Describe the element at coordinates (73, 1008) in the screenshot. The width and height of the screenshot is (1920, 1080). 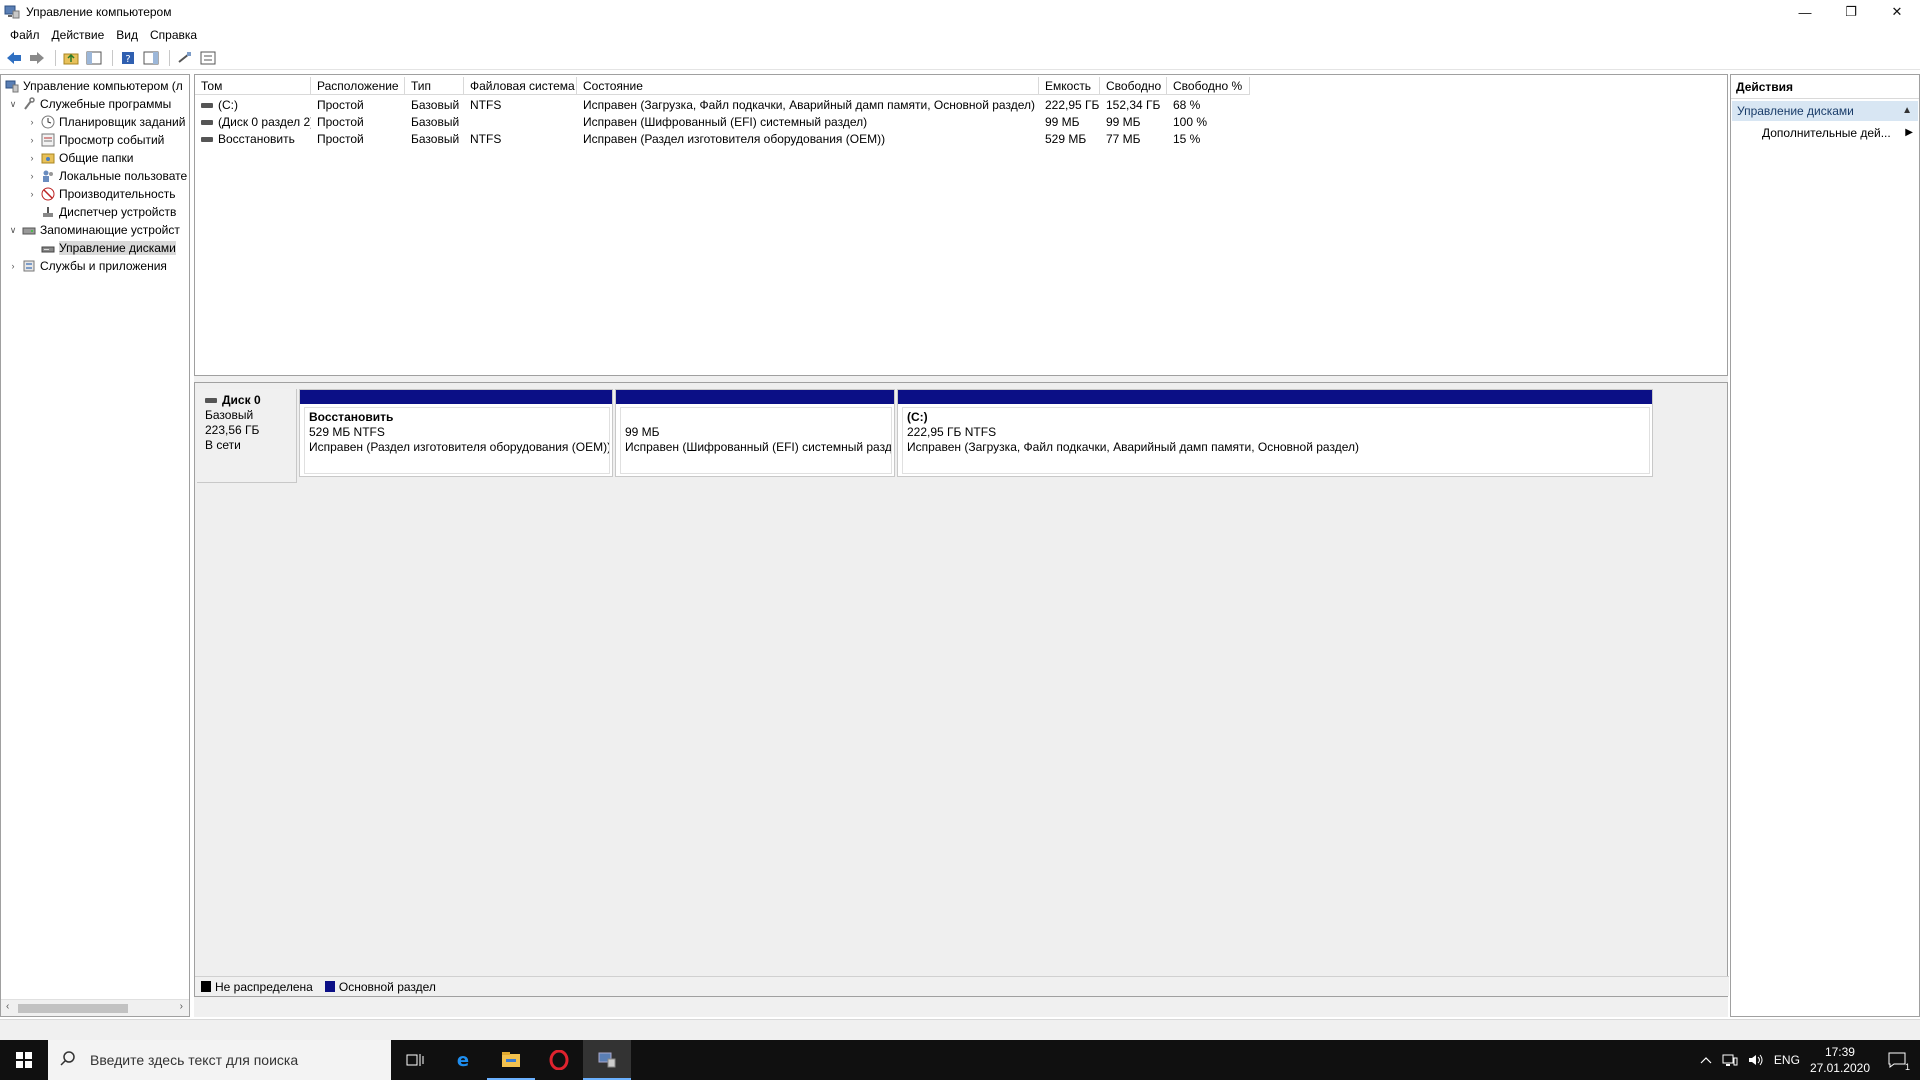
I see `scrollbar-thumb` at that location.